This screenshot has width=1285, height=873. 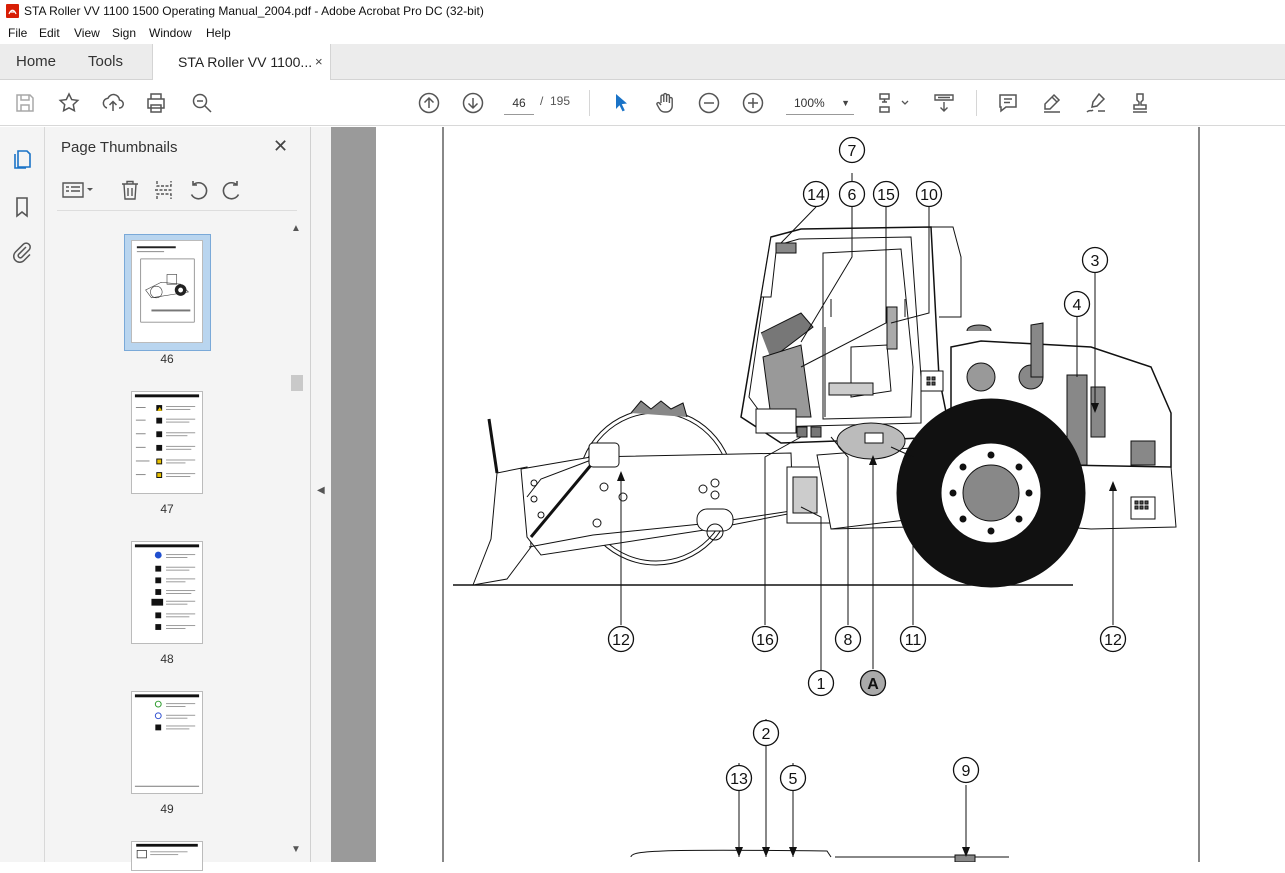 I want to click on menu-bar: File Edit View Sign Window Help, so click(x=642, y=33).